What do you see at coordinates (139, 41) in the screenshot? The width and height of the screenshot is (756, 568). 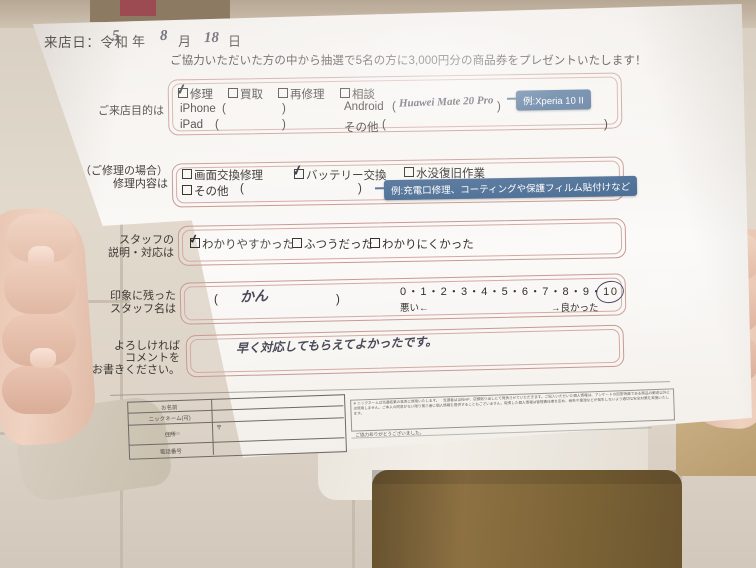 I see `year-unit: 年` at bounding box center [139, 41].